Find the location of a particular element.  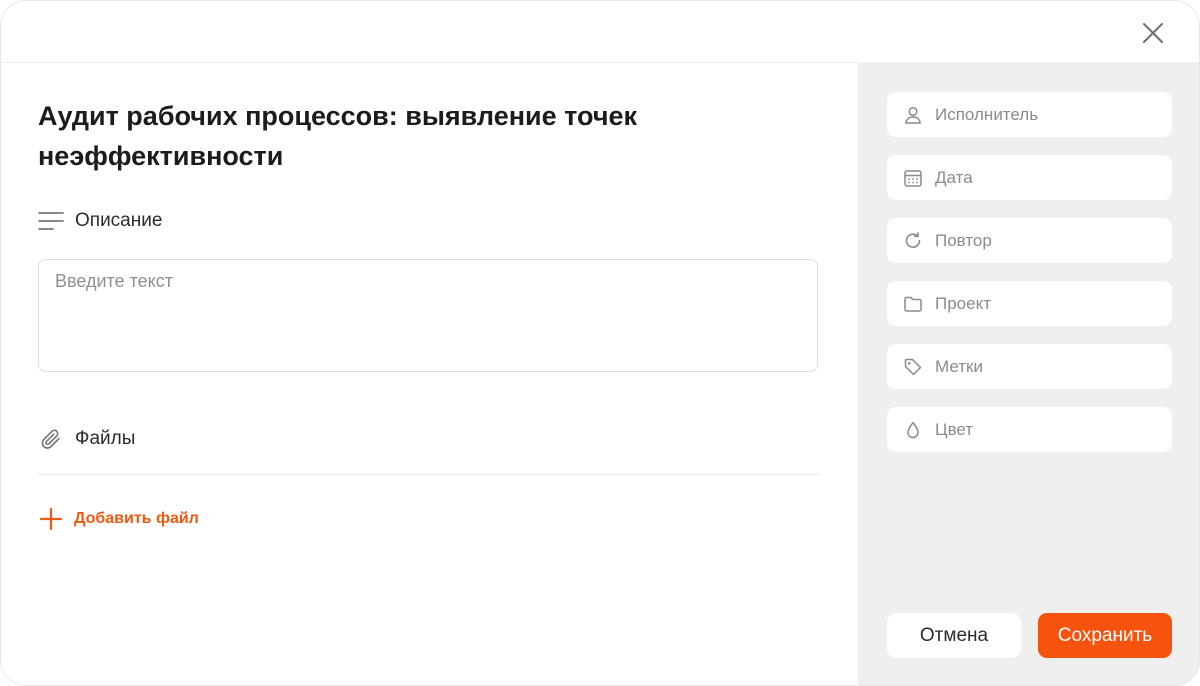

close-icon is located at coordinates (1153, 33).